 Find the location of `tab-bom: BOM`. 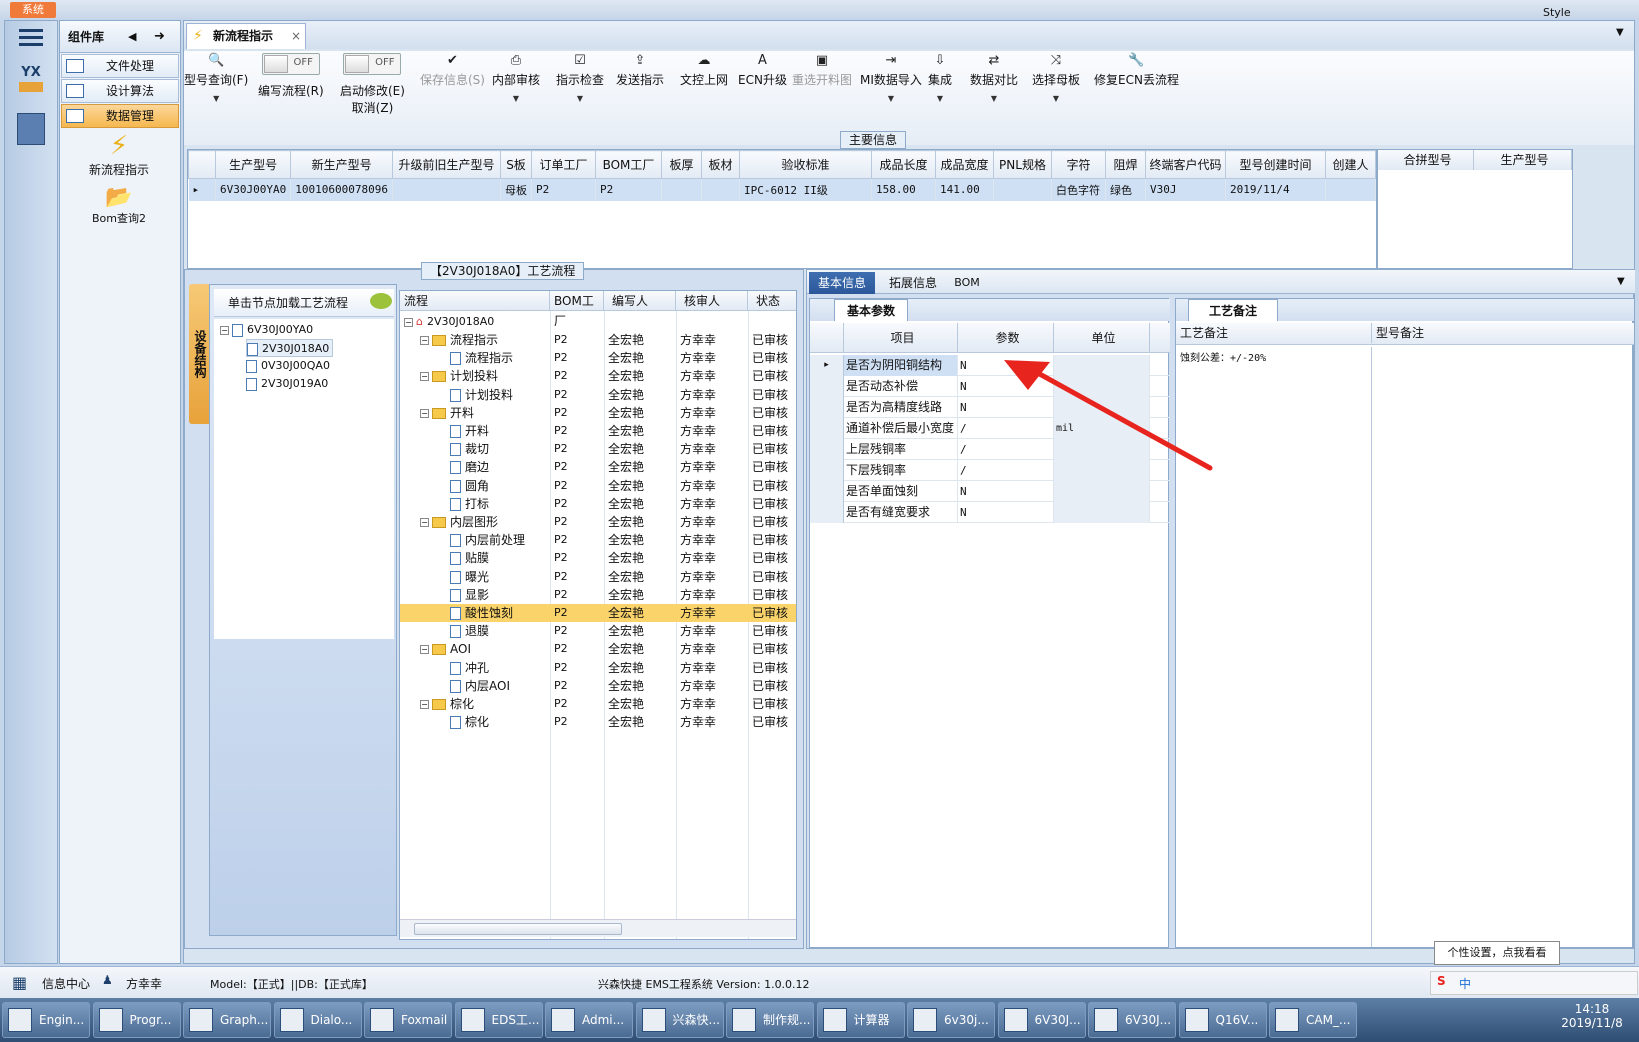

tab-bom: BOM is located at coordinates (967, 283).